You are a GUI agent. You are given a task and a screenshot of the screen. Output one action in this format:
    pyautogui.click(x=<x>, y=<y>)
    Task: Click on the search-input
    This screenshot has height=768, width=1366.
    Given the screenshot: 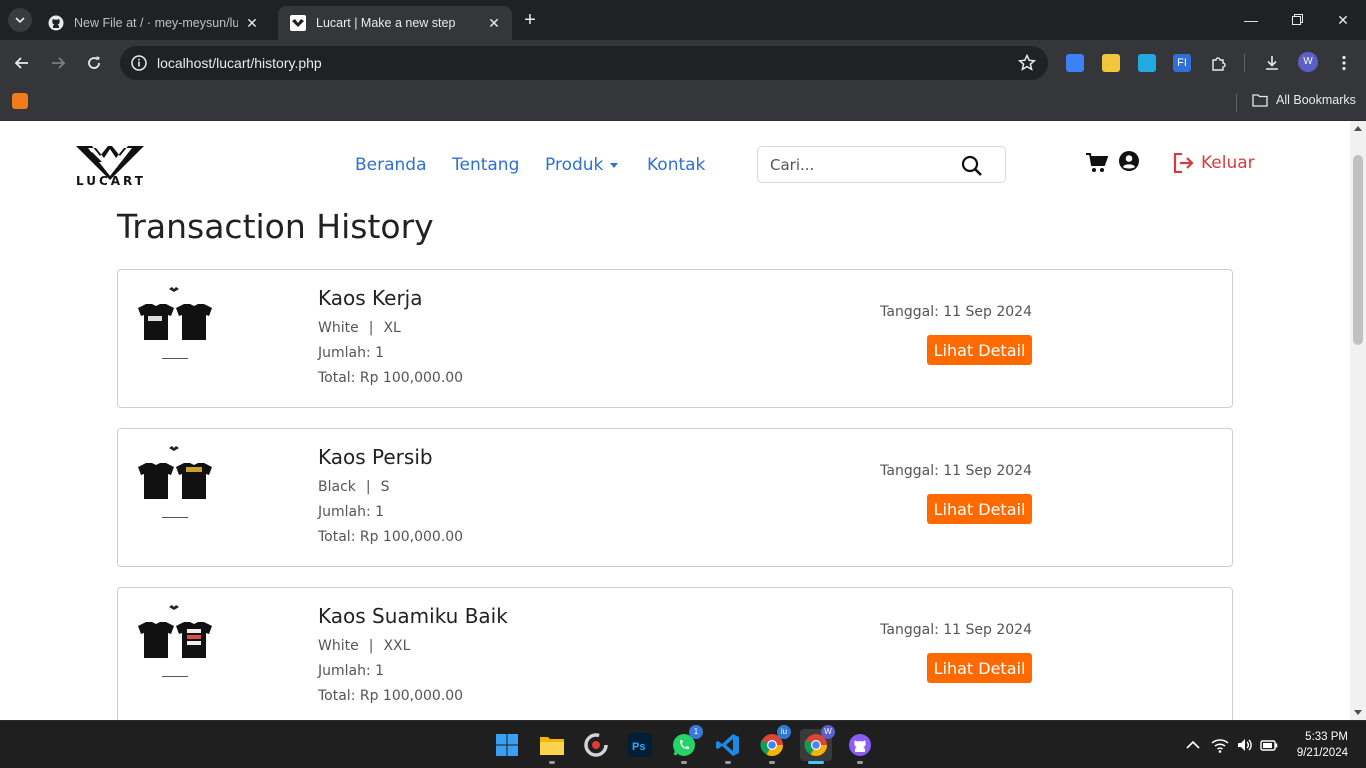 What is the action you would take?
    pyautogui.click(x=860, y=165)
    